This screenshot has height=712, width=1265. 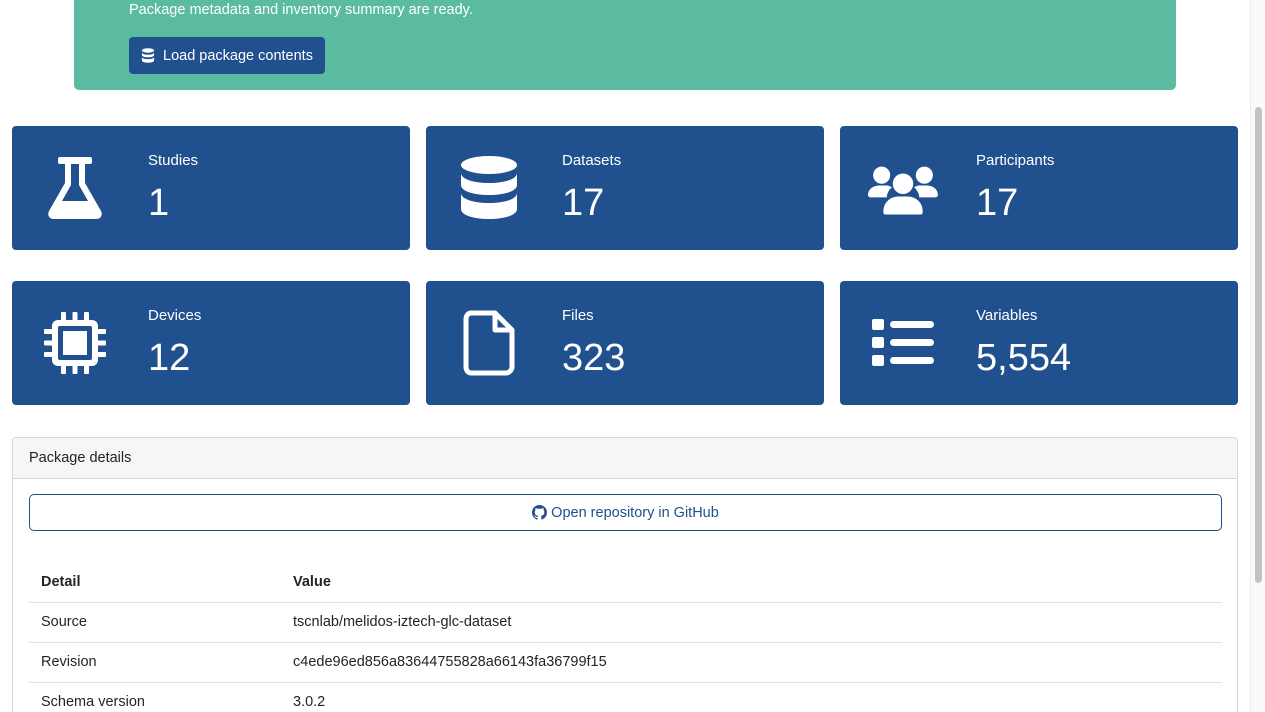 What do you see at coordinates (169, 358) in the screenshot?
I see `stat-value: 12` at bounding box center [169, 358].